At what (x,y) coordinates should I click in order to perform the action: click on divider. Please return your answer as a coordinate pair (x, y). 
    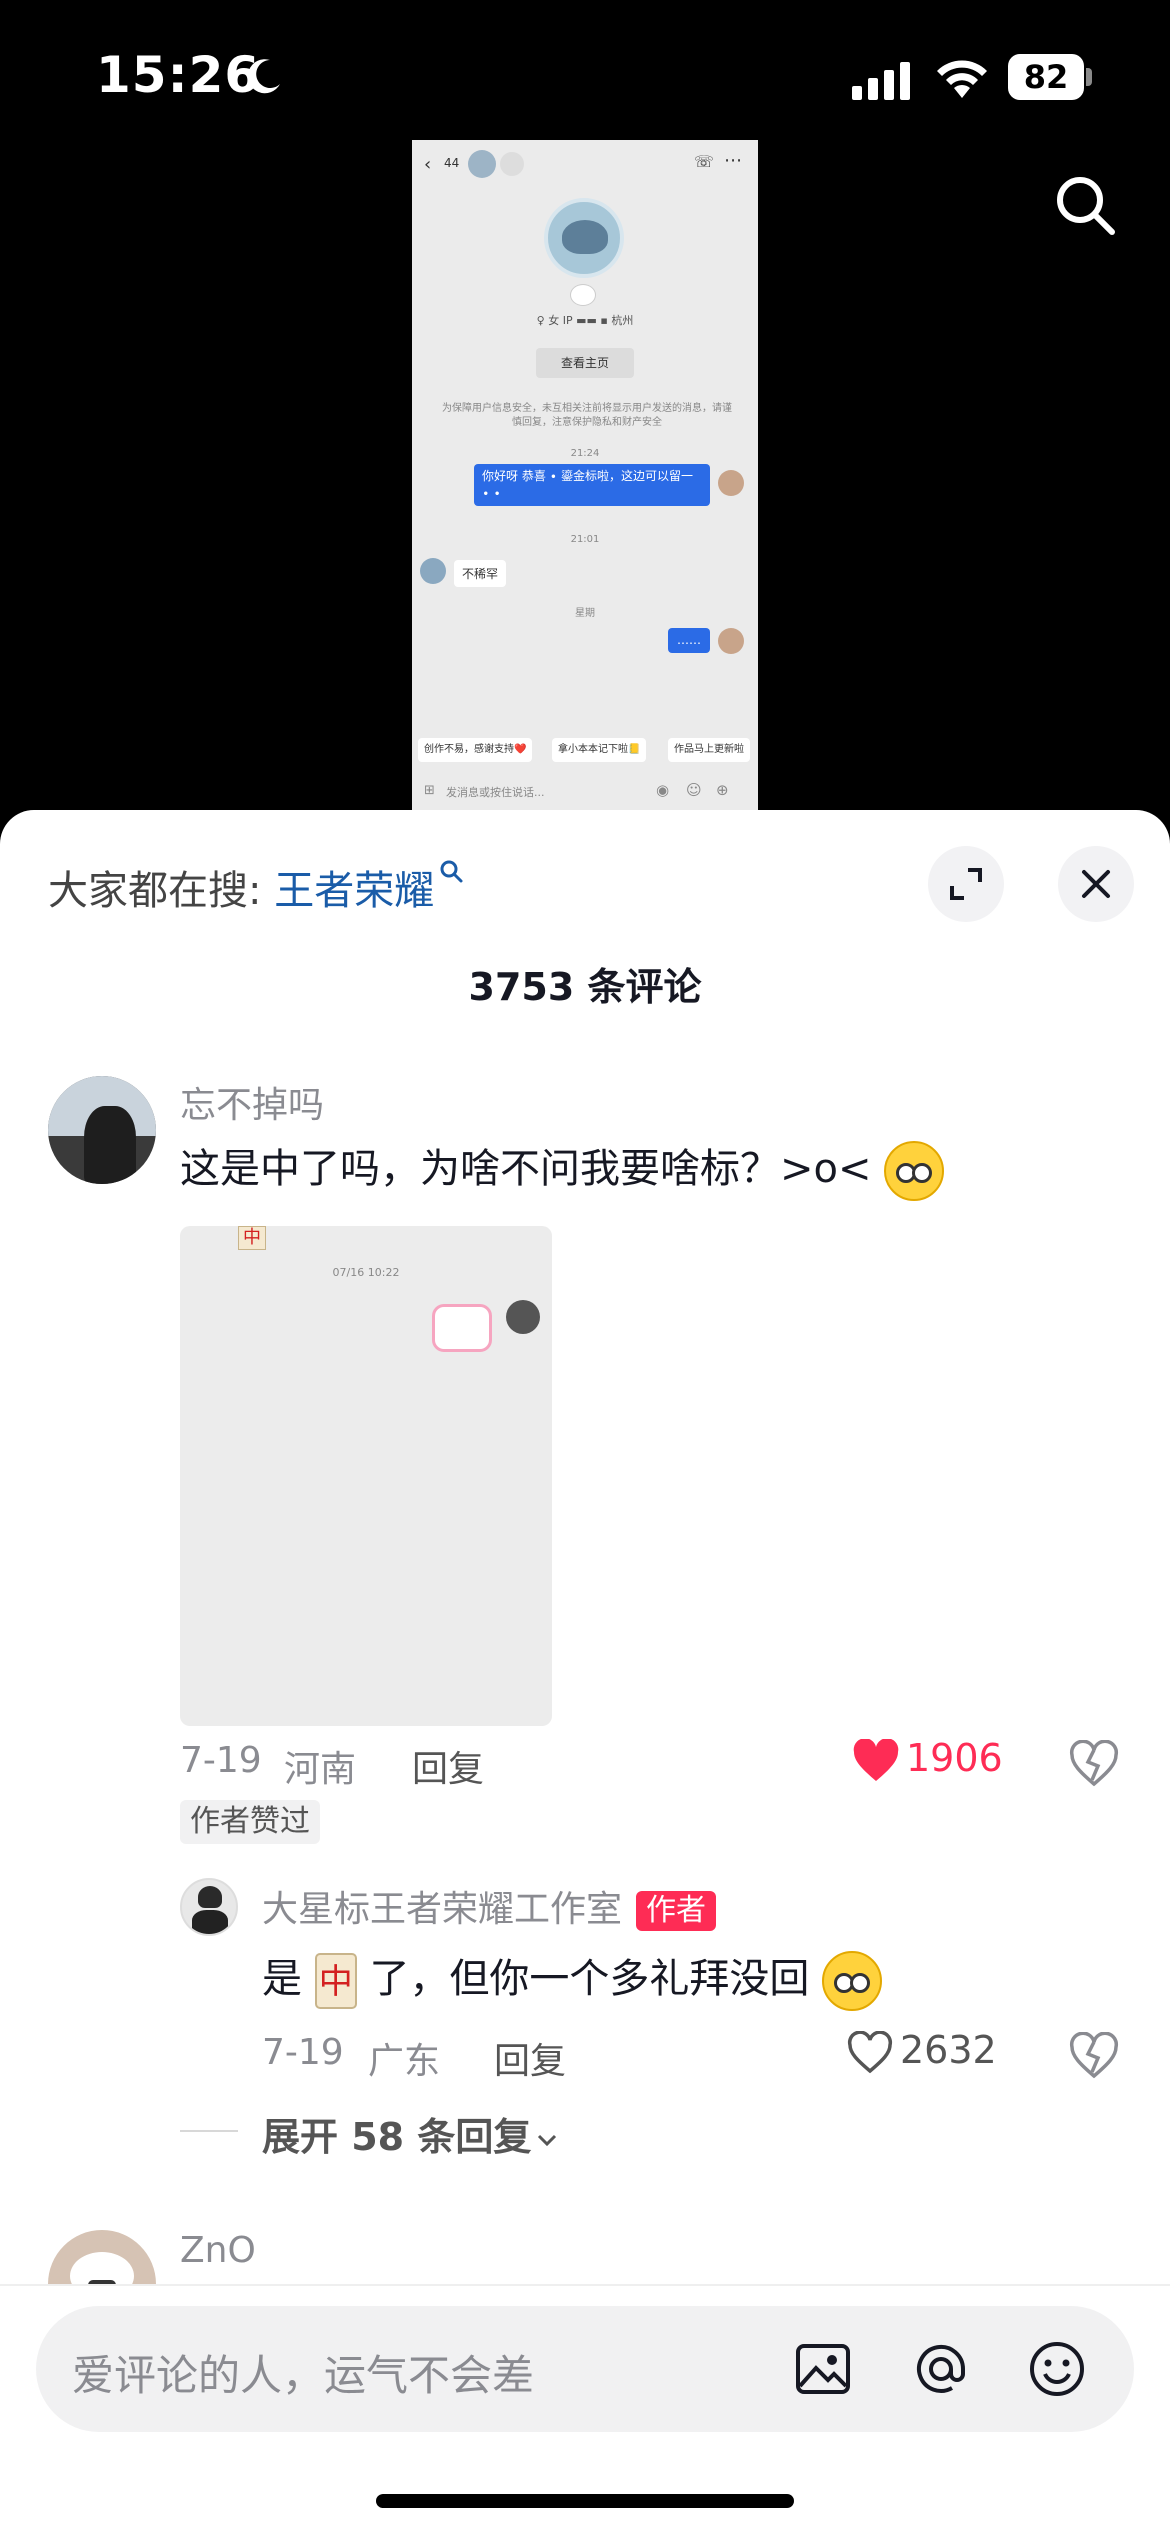
    Looking at the image, I should click on (209, 2131).